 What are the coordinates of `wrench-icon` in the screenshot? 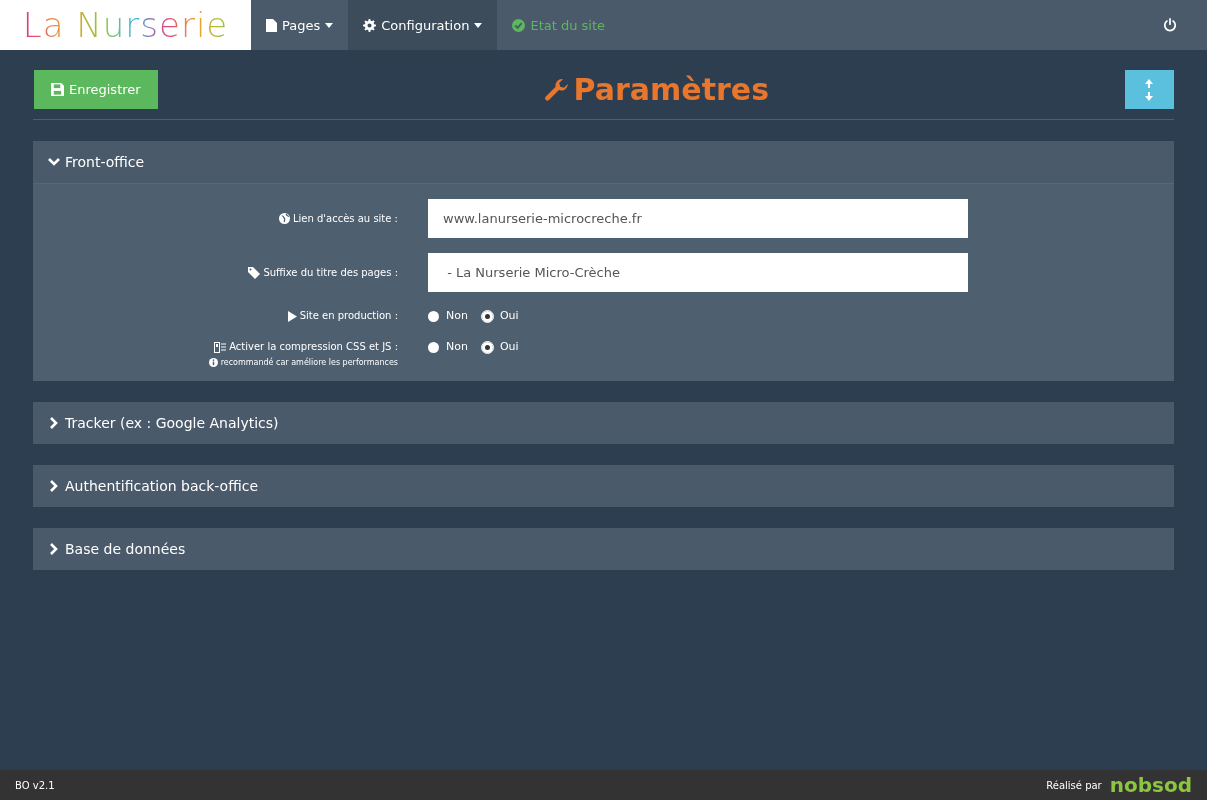 It's located at (556, 89).